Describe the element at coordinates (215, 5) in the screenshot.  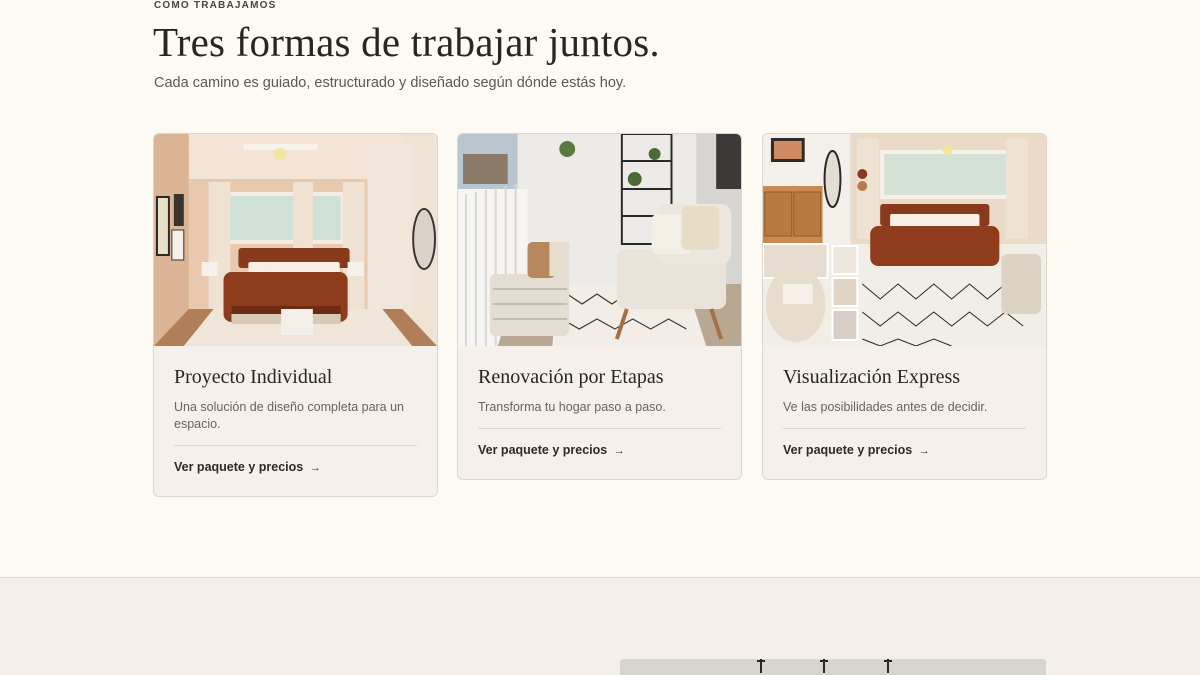
I see `eyebrow-label: CÓMO TRABAJAMOS` at that location.